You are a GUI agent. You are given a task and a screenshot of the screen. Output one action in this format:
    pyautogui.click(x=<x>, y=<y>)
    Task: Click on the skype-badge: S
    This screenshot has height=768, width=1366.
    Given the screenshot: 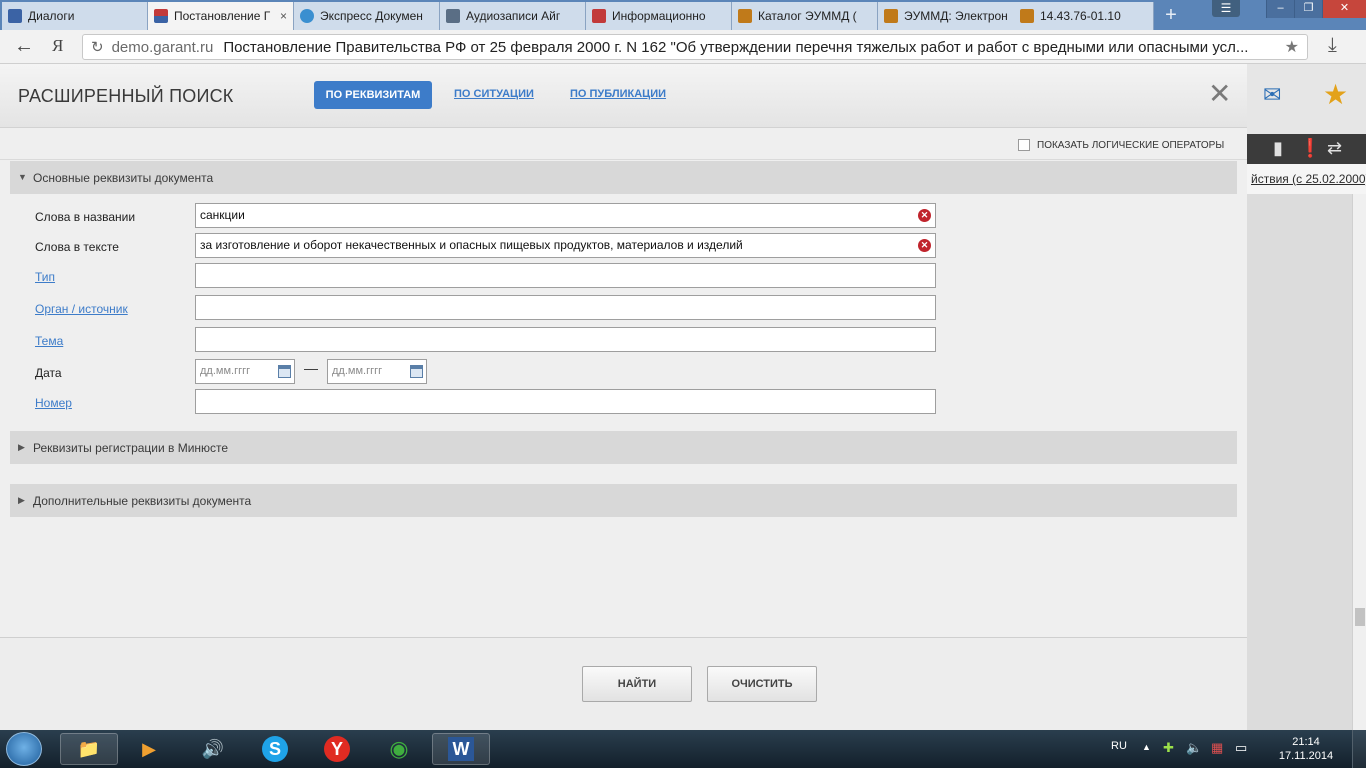 What is the action you would take?
    pyautogui.click(x=275, y=749)
    